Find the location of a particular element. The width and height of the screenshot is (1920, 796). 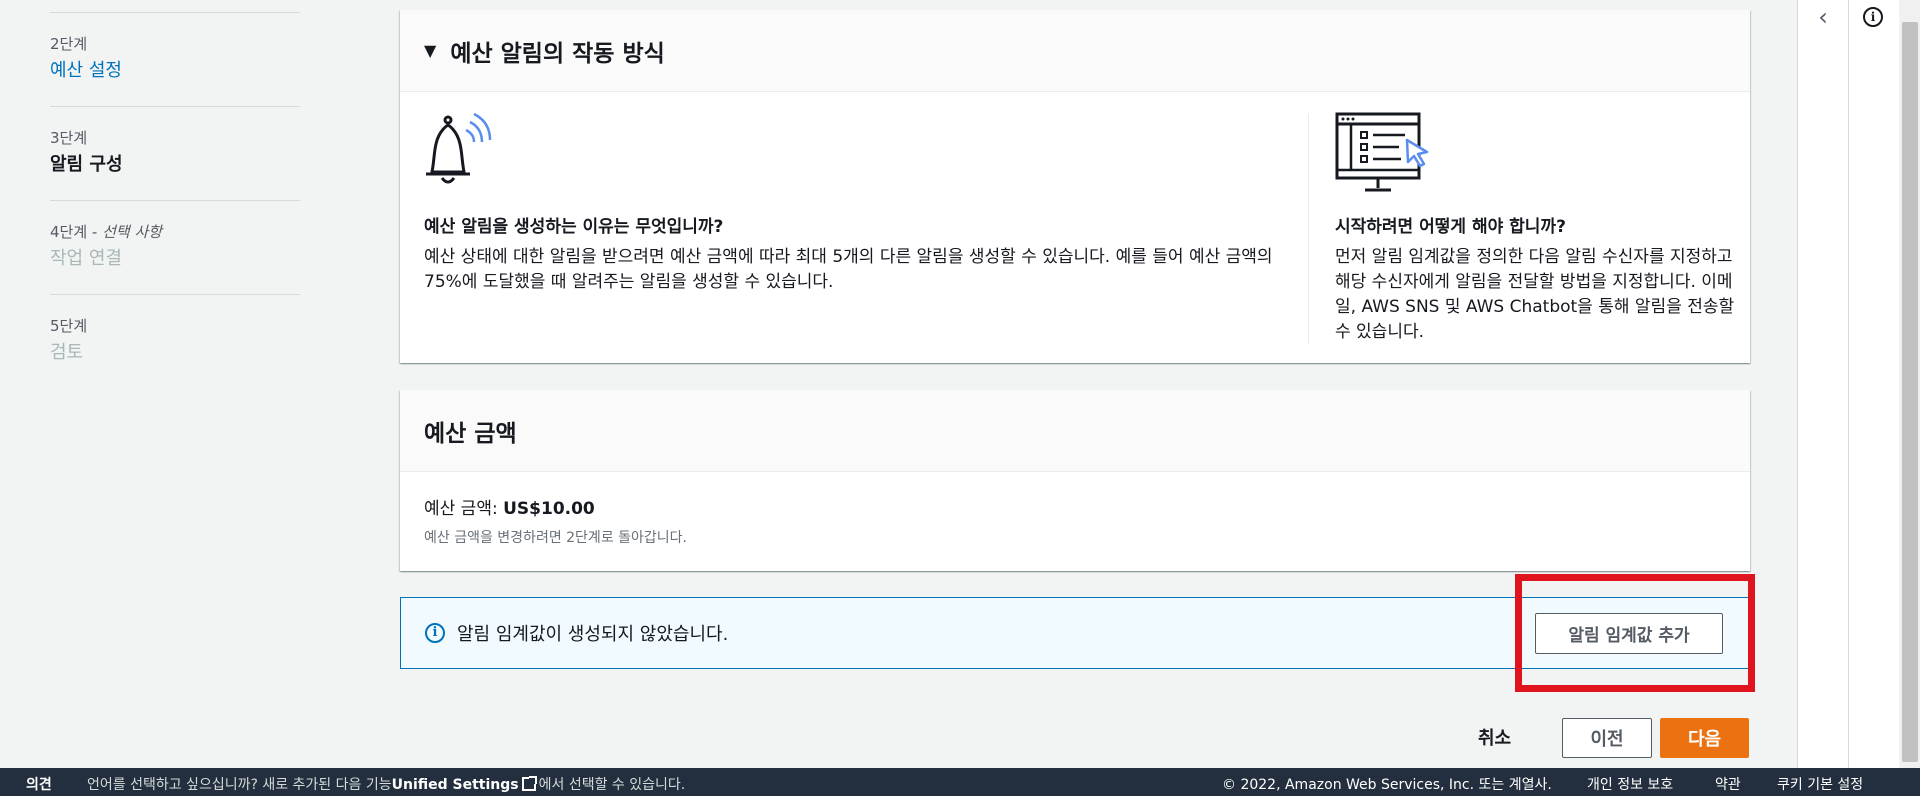

budget-amount-value: US$10.00 is located at coordinates (549, 509).